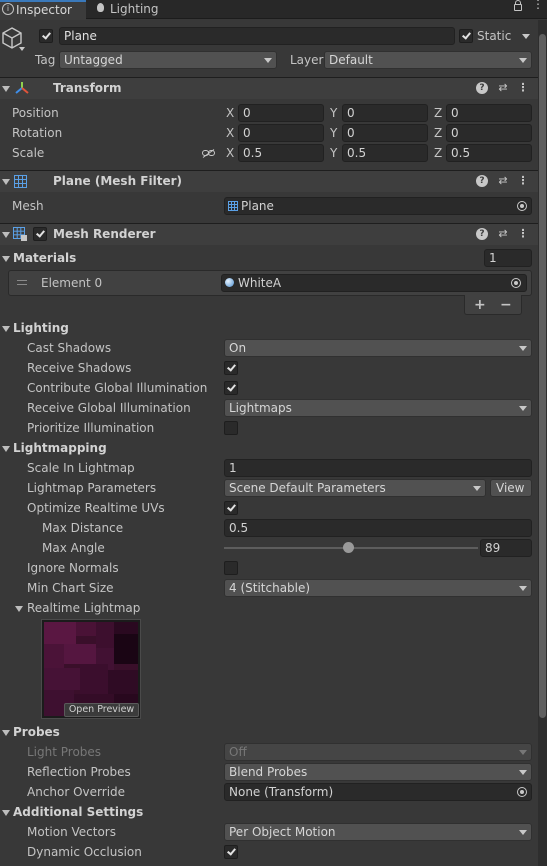 The height and width of the screenshot is (866, 547). I want to click on anchor-override-field: None (Transform), so click(378, 792).